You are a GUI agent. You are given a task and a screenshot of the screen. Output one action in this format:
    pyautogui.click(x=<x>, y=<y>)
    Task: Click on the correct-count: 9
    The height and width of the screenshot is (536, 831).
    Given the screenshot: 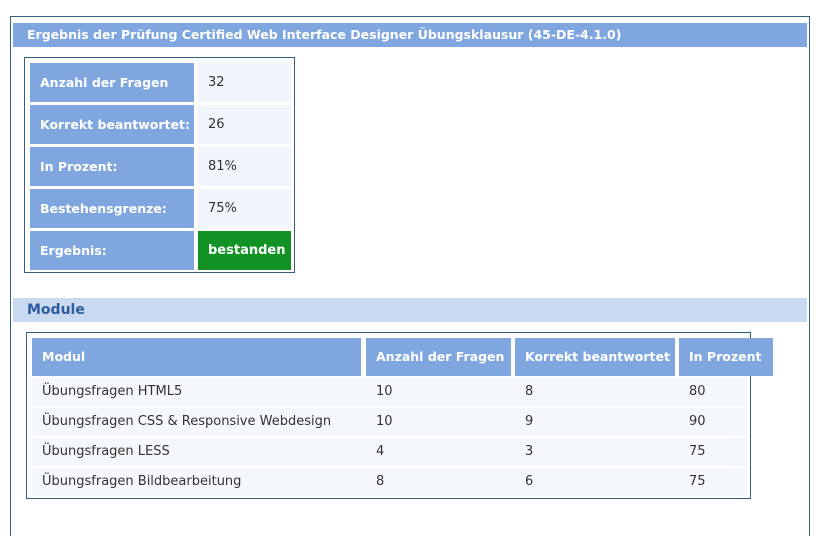 What is the action you would take?
    pyautogui.click(x=529, y=421)
    